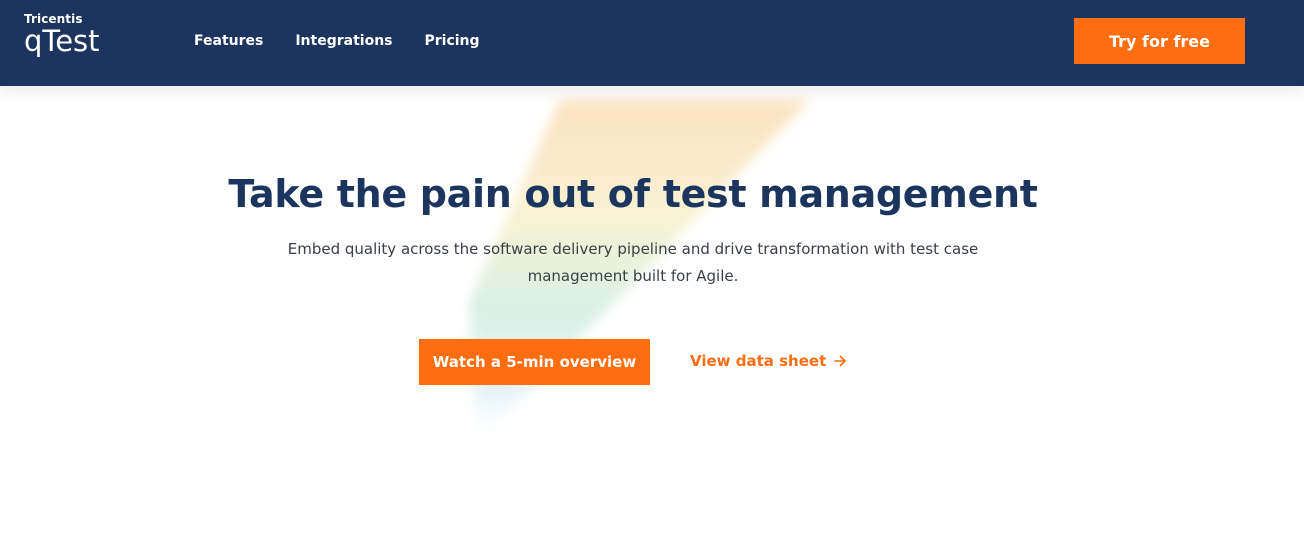  I want to click on watch-overview-button: Watch a 5-min overview, so click(534, 362).